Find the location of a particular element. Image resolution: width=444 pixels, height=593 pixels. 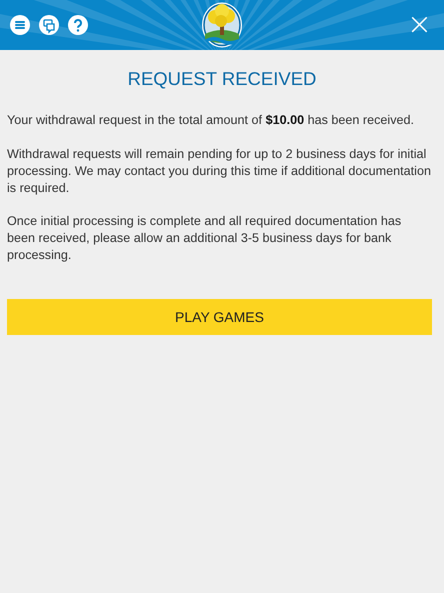

message-paragraph: Your withdrawal request in the total amount of $10.00 has been received. is located at coordinates (211, 120).